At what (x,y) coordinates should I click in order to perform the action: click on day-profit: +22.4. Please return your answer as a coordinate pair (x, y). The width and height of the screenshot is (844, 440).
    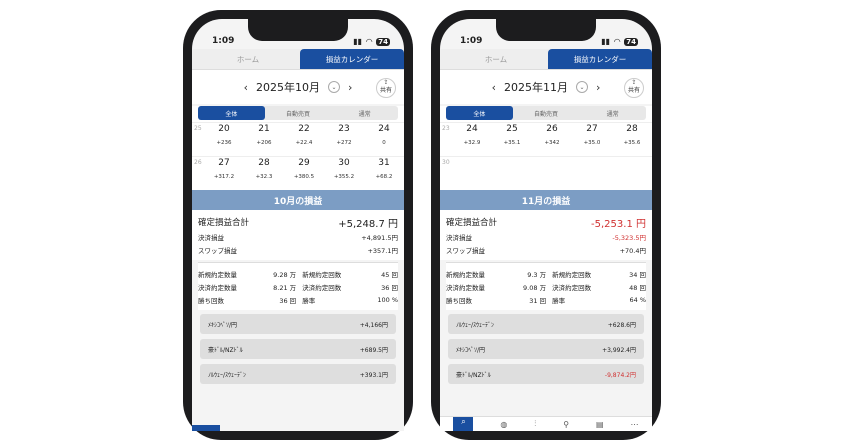
    Looking at the image, I should click on (304, 143).